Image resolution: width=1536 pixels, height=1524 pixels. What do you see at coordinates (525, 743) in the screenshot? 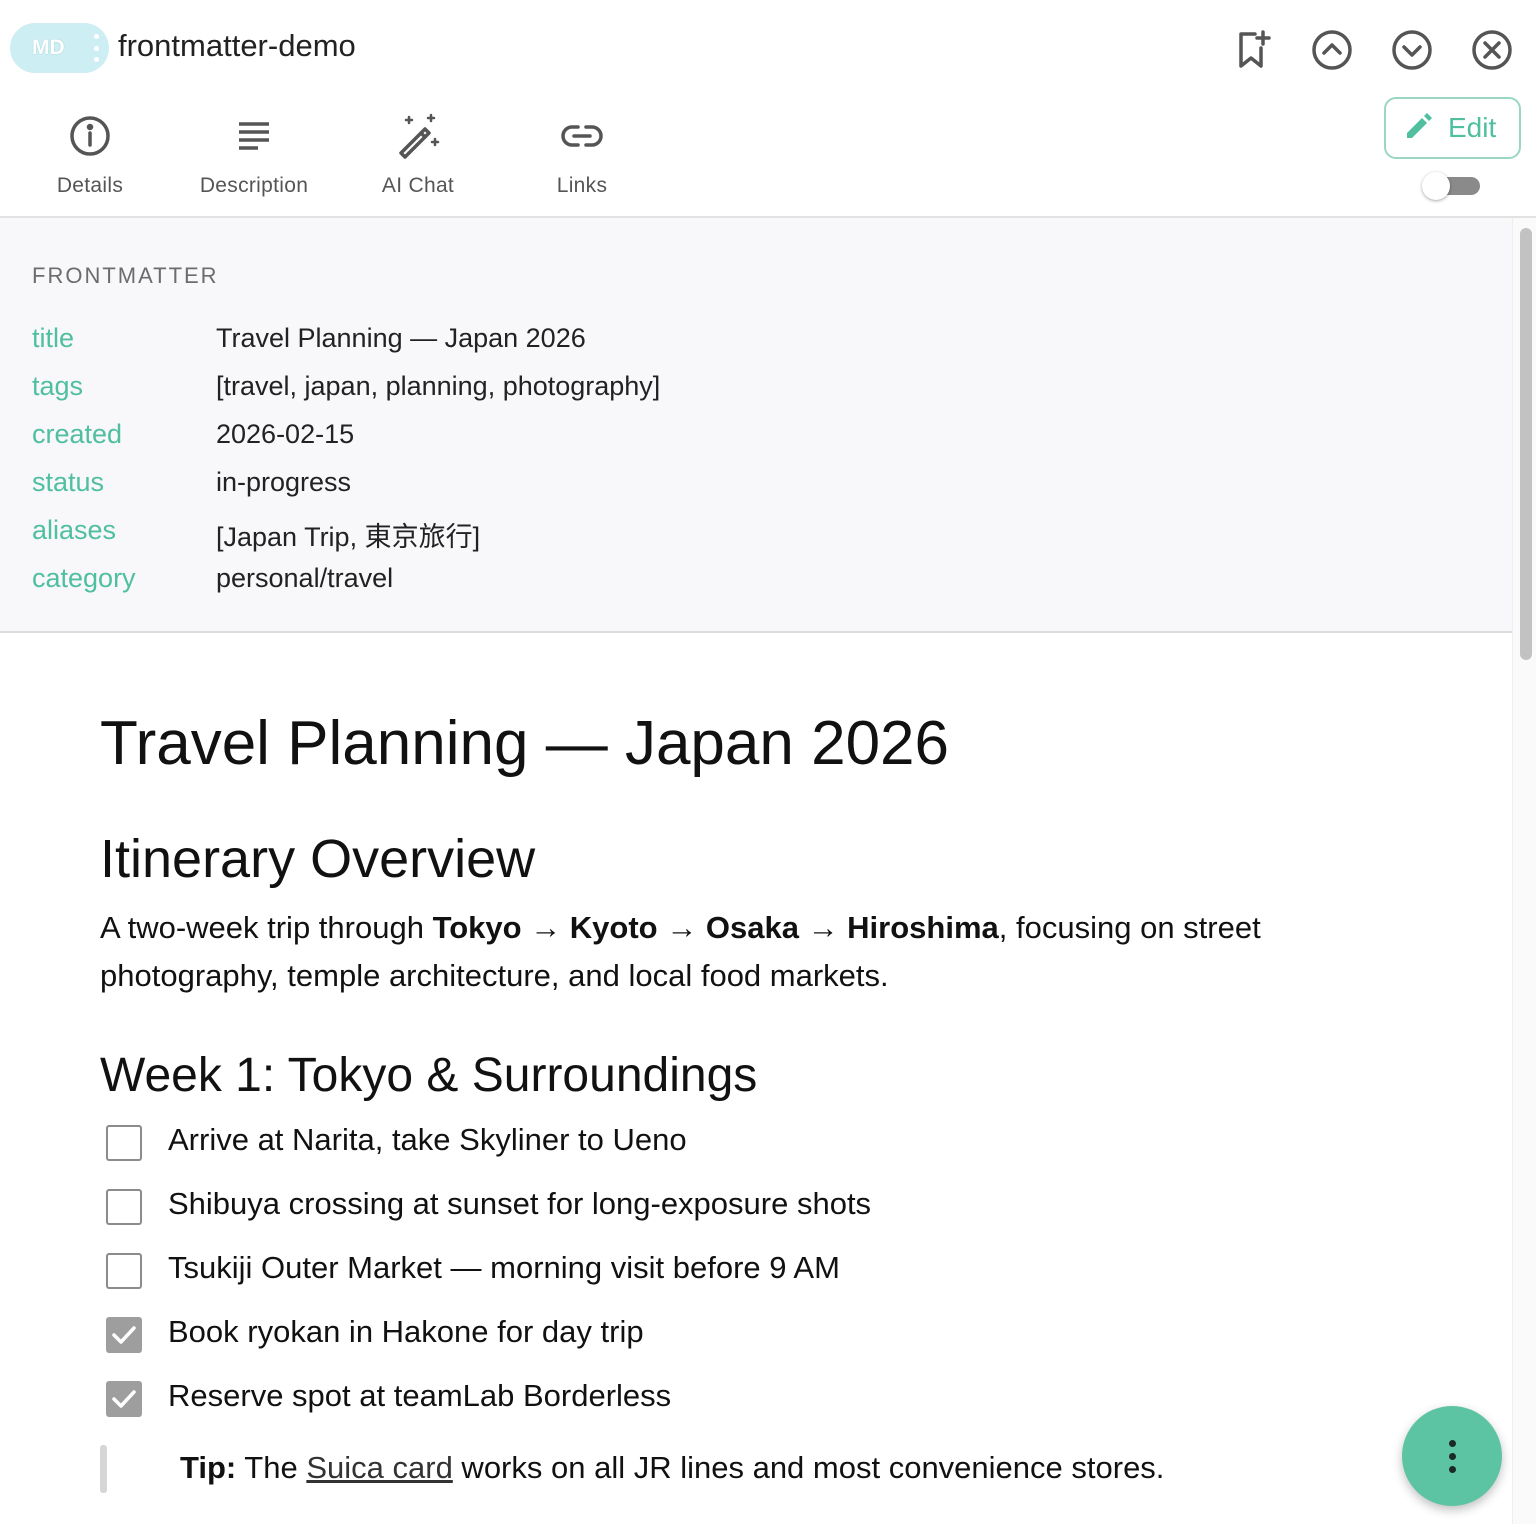
I see `document-title: Travel Planning — Japan 2026` at bounding box center [525, 743].